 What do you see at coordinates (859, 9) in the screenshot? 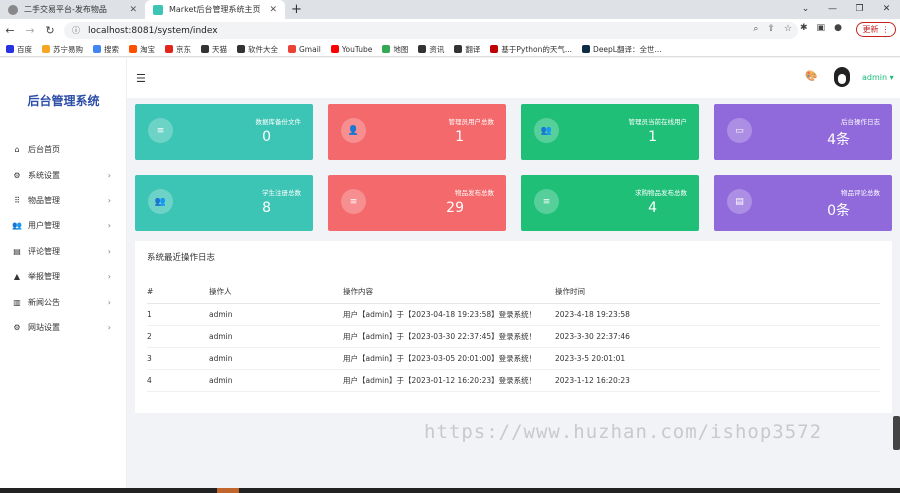
I see `maximize-button: ❐` at bounding box center [859, 9].